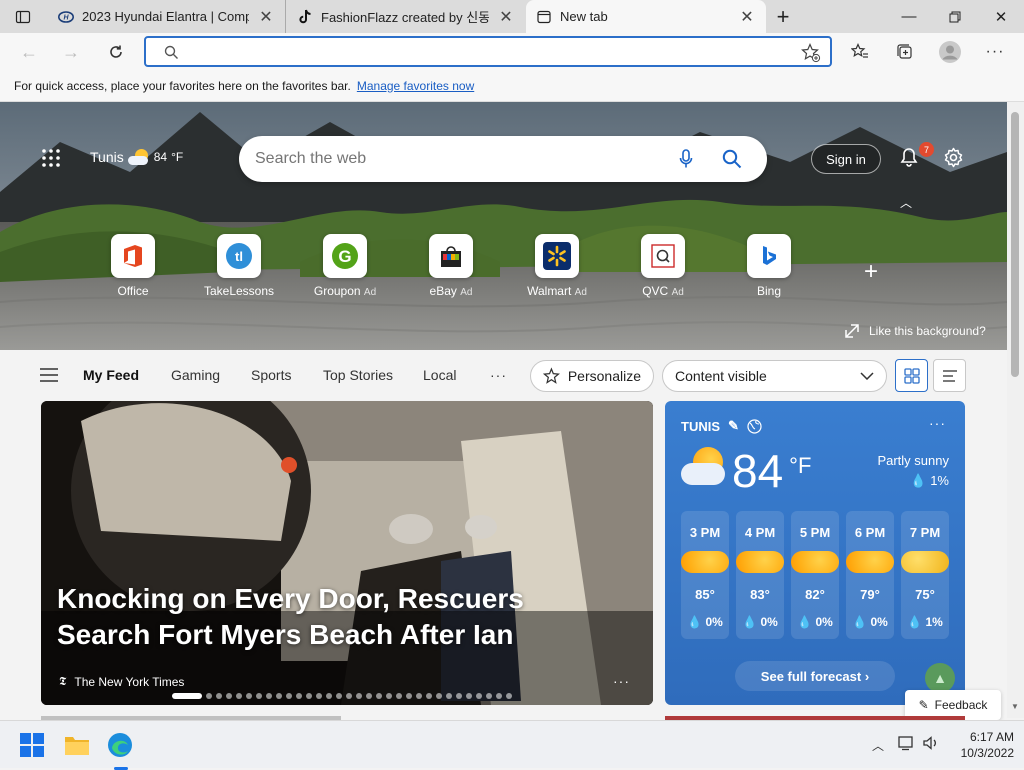 This screenshot has height=770, width=1024. I want to click on web-search-box, so click(503, 159).